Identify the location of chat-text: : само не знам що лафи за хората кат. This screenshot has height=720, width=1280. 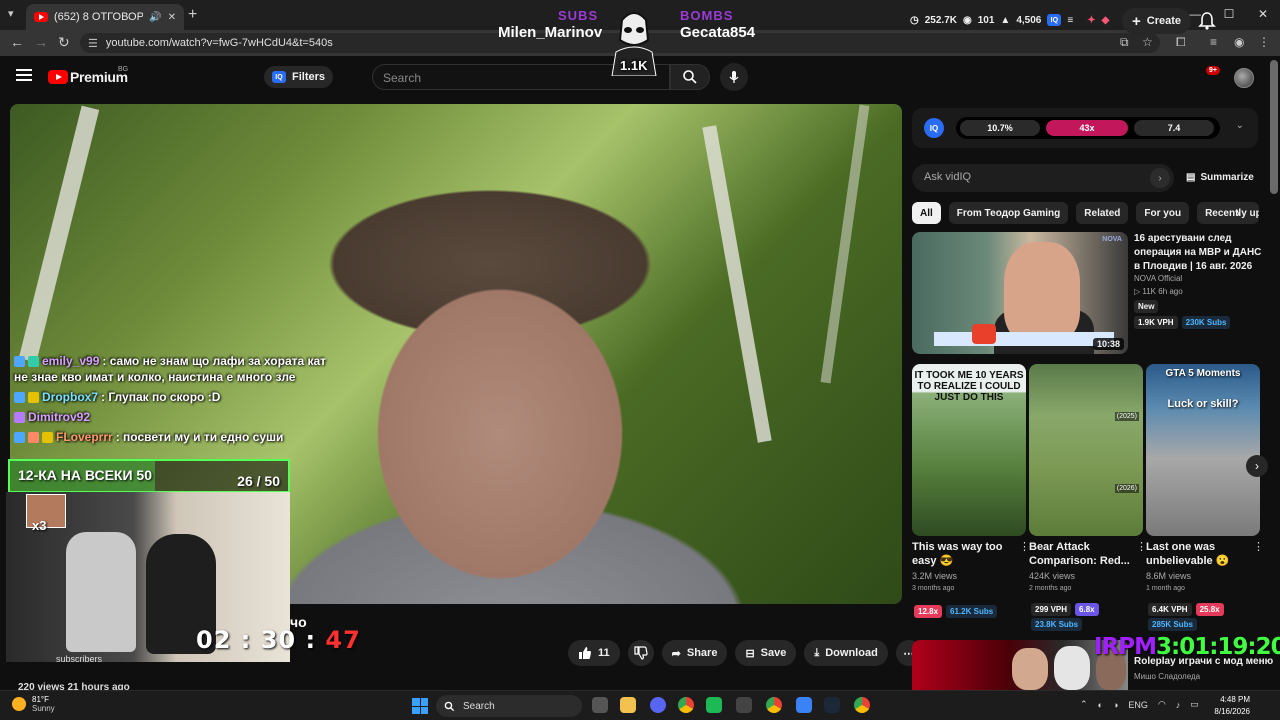
(214, 361).